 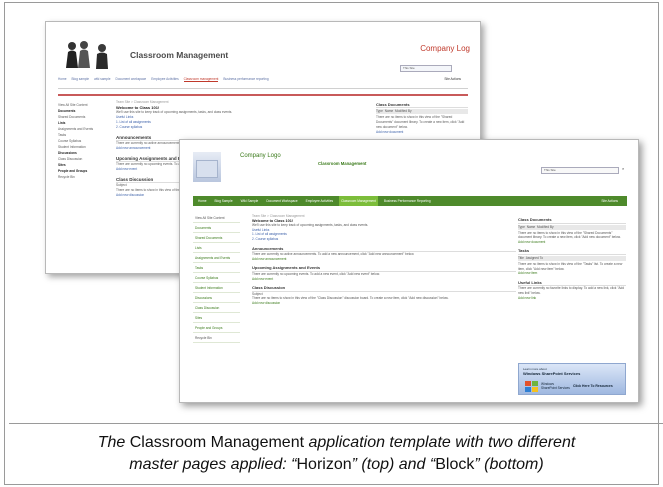 What do you see at coordinates (216, 318) in the screenshot?
I see `ql-item: Sites` at bounding box center [216, 318].